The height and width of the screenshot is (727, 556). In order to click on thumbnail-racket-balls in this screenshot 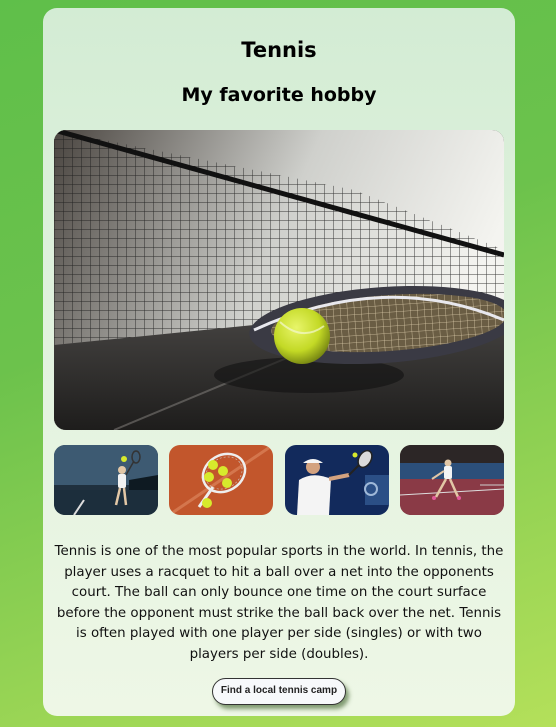, I will do `click(221, 480)`.